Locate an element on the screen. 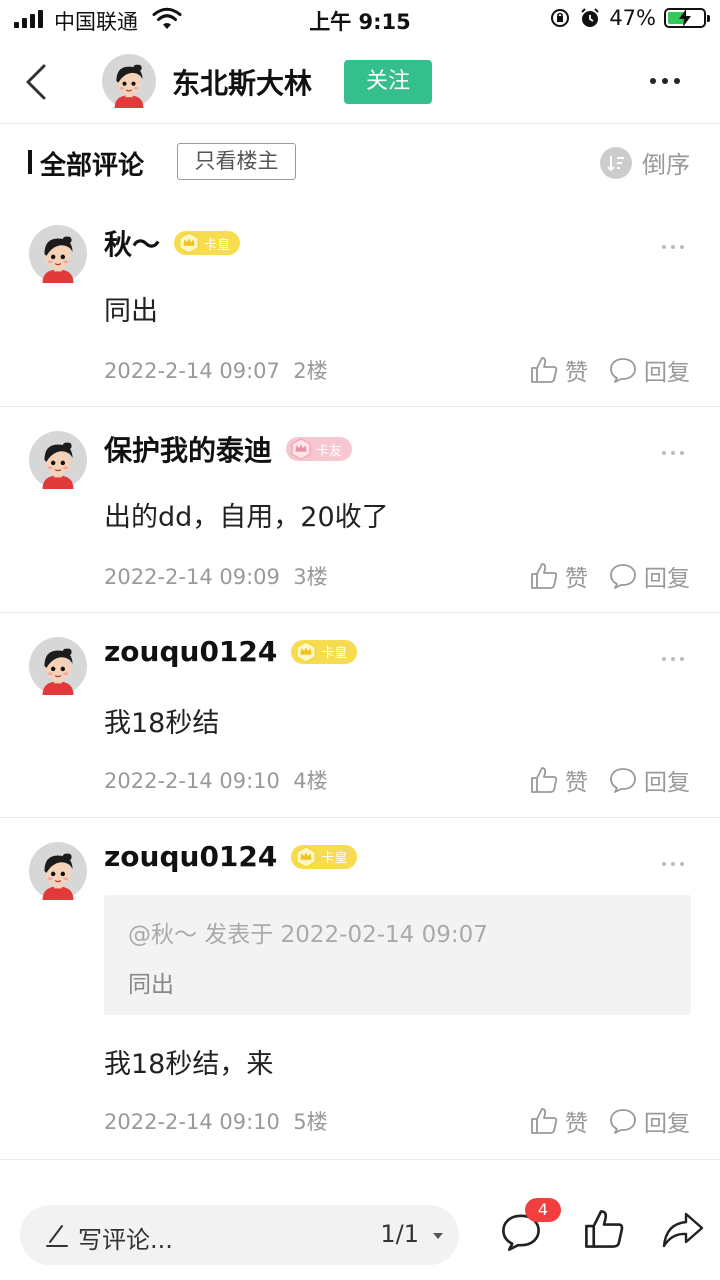 The width and height of the screenshot is (720, 1280). floor-number: 5楼 is located at coordinates (310, 1122).